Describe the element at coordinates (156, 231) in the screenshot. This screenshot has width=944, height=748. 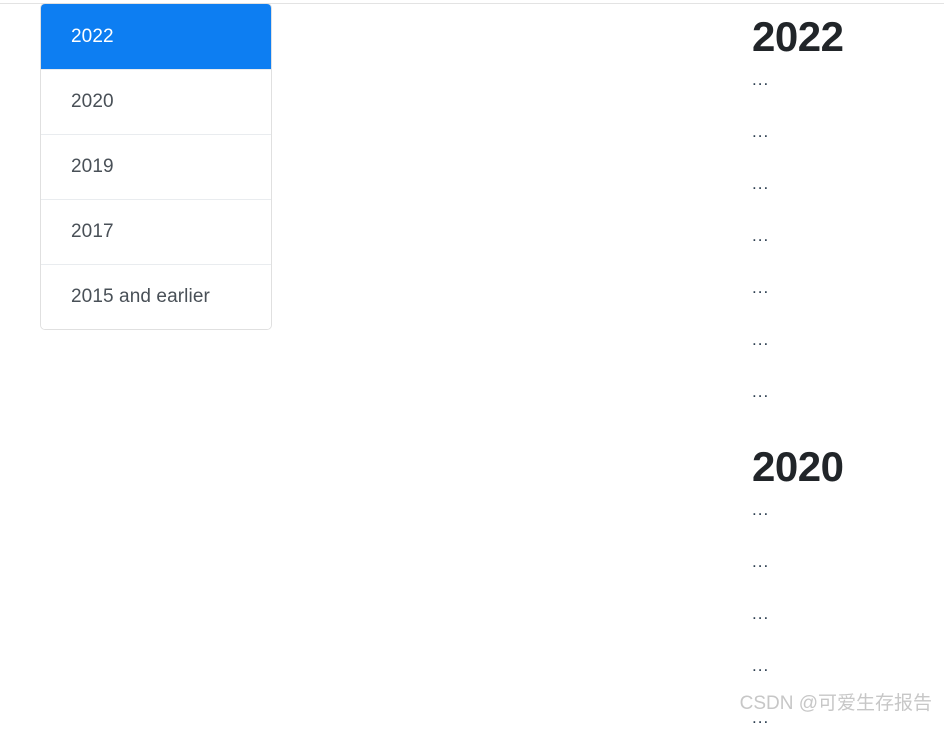
I see `list-item-year-2017: 2017` at that location.